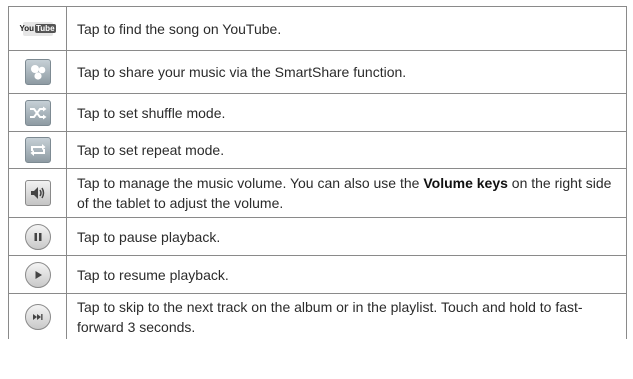  I want to click on skip-next-icon, so click(37, 316).